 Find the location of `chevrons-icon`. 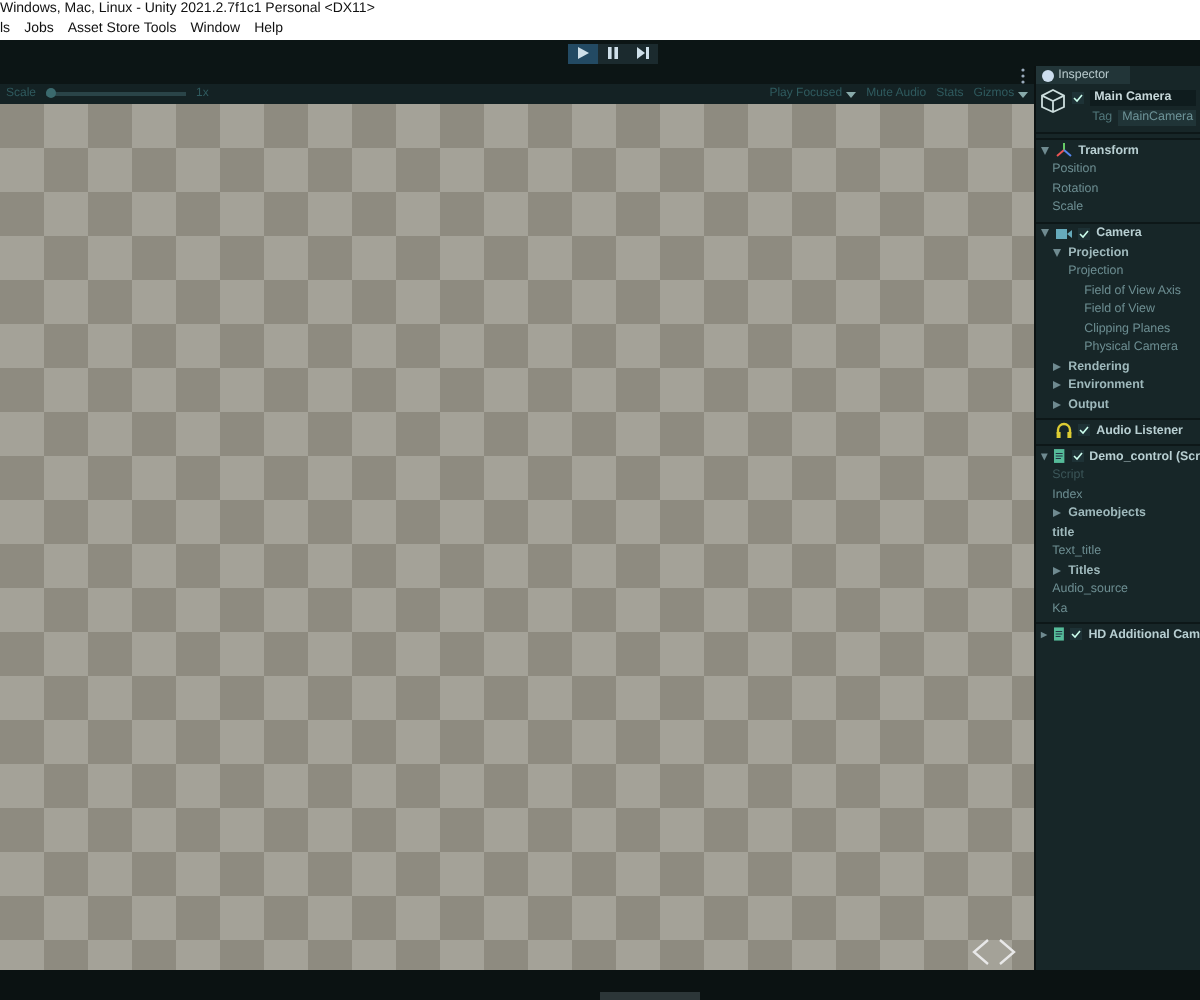

chevrons-icon is located at coordinates (994, 952).